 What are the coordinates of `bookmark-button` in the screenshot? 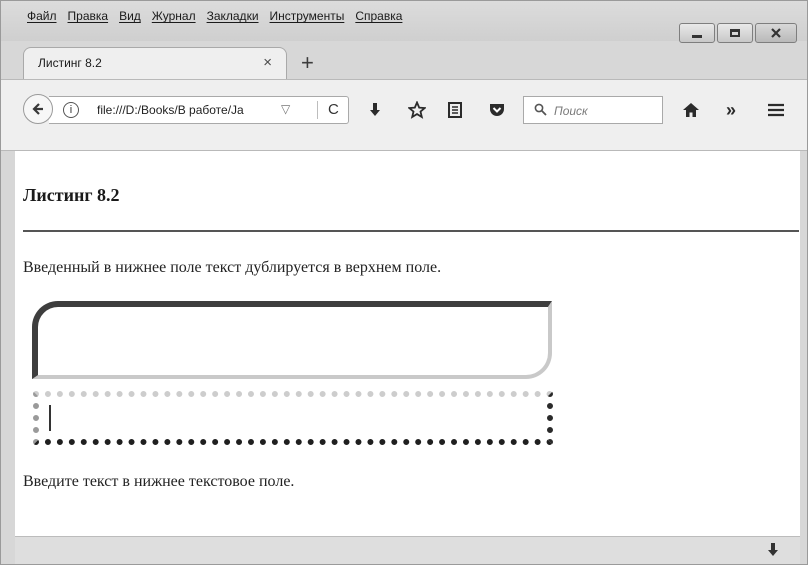 It's located at (417, 110).